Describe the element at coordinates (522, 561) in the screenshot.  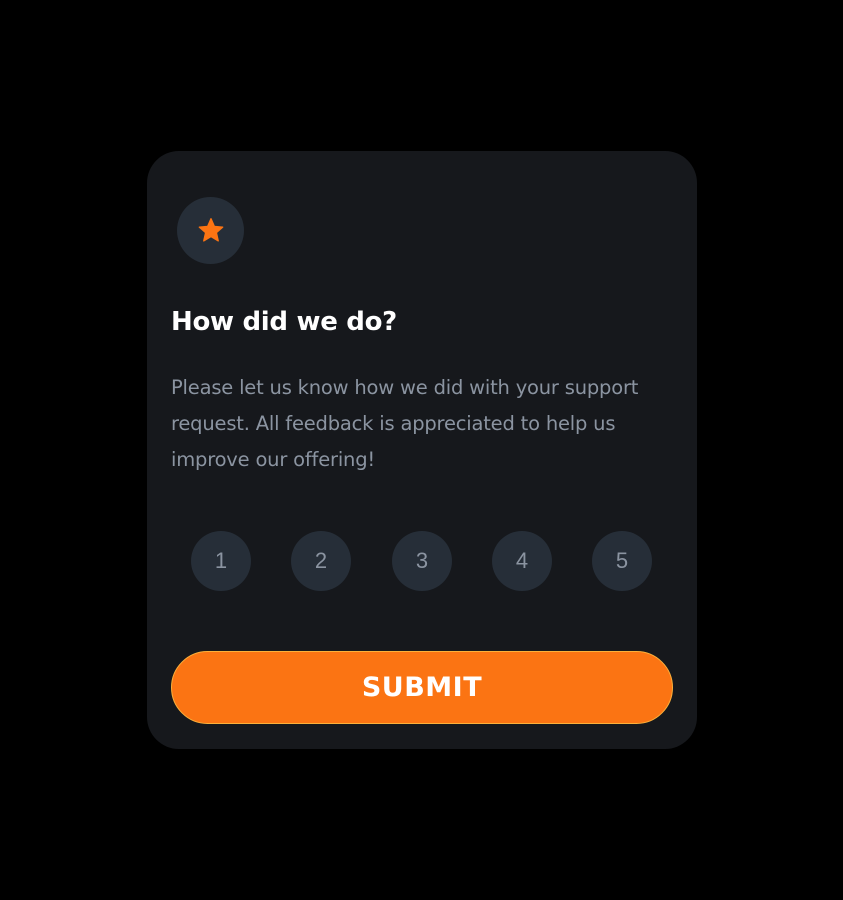
I see `rating-option-4: 4` at that location.